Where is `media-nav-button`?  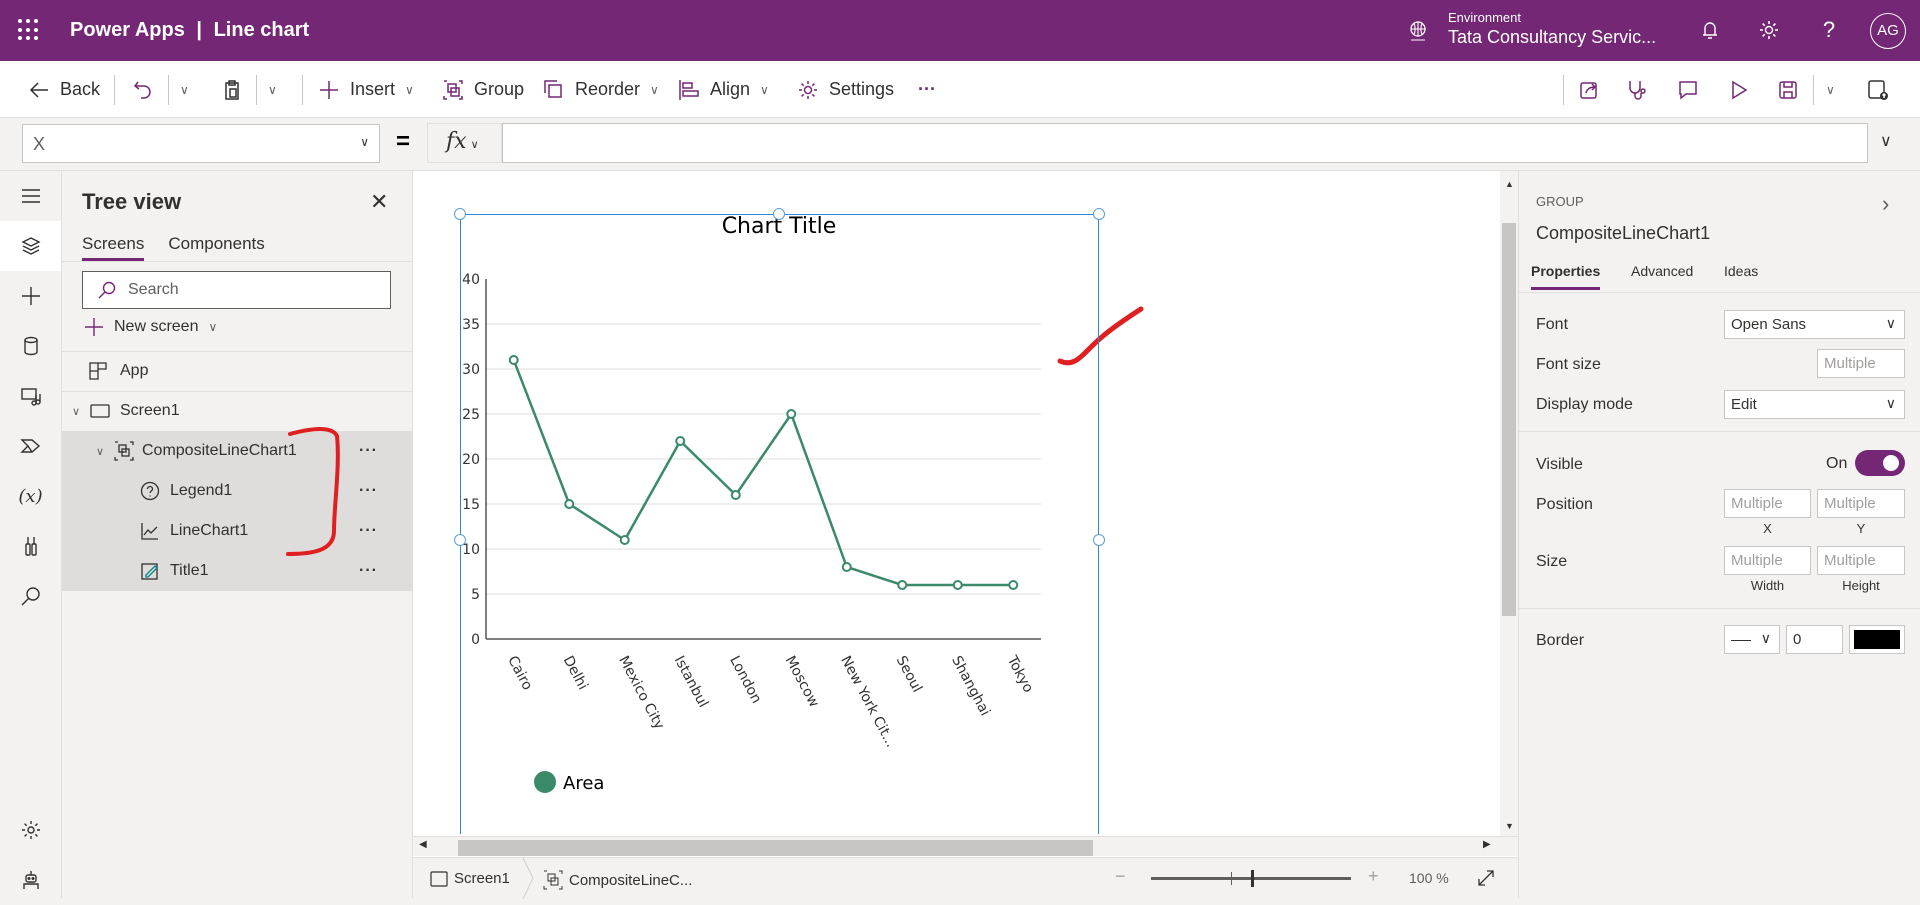
media-nav-button is located at coordinates (30, 396).